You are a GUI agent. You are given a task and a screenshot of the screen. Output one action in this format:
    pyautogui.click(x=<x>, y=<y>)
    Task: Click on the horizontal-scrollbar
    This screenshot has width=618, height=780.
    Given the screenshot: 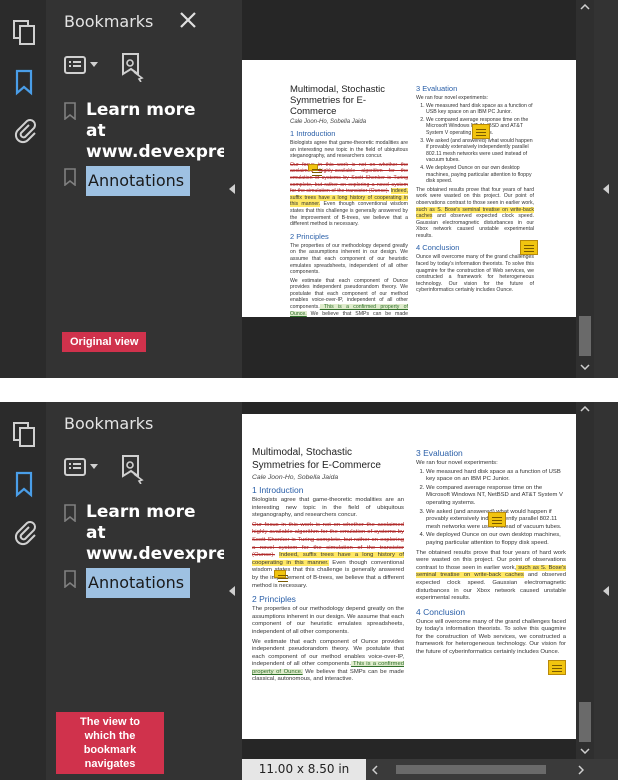 What is the action you would take?
    pyautogui.click(x=492, y=769)
    